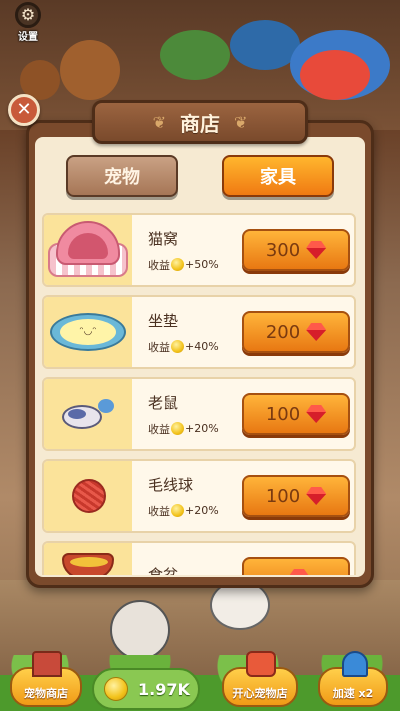  Describe the element at coordinates (202, 264) in the screenshot. I see `bonus-value: +50%` at that location.